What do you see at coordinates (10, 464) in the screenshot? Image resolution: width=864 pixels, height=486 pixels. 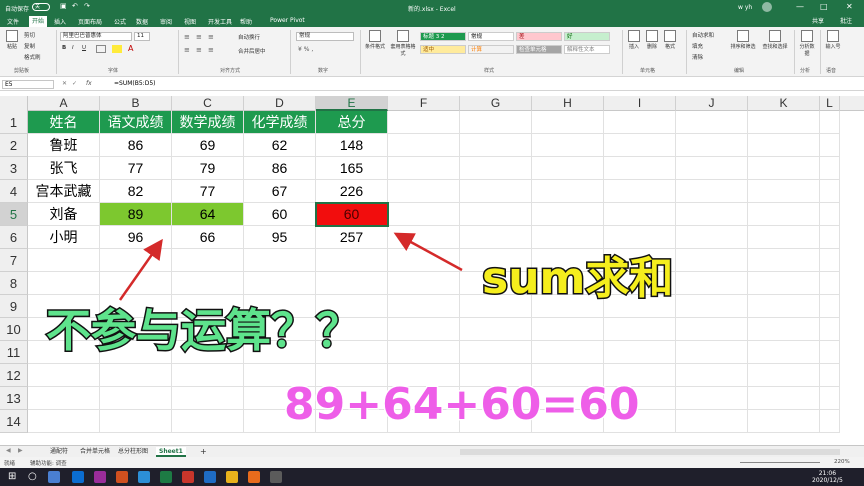 I see `status-ready: 就绪` at bounding box center [10, 464].